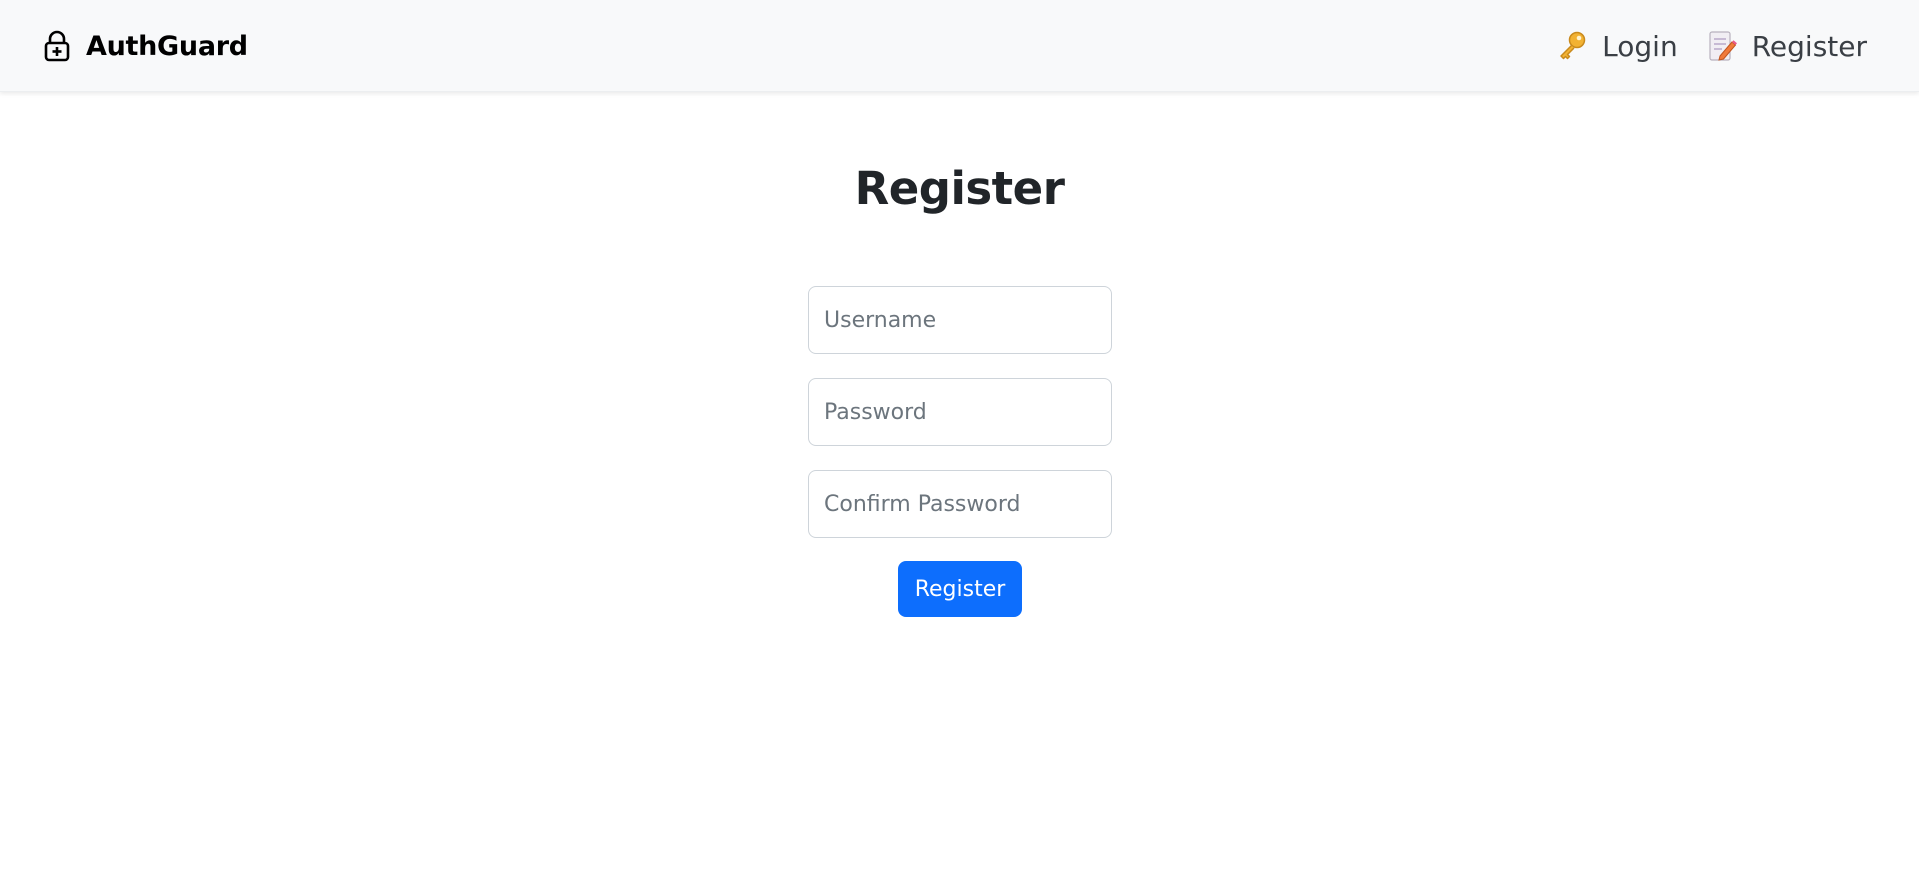  Describe the element at coordinates (960, 451) in the screenshot. I see `register-form: Register` at that location.